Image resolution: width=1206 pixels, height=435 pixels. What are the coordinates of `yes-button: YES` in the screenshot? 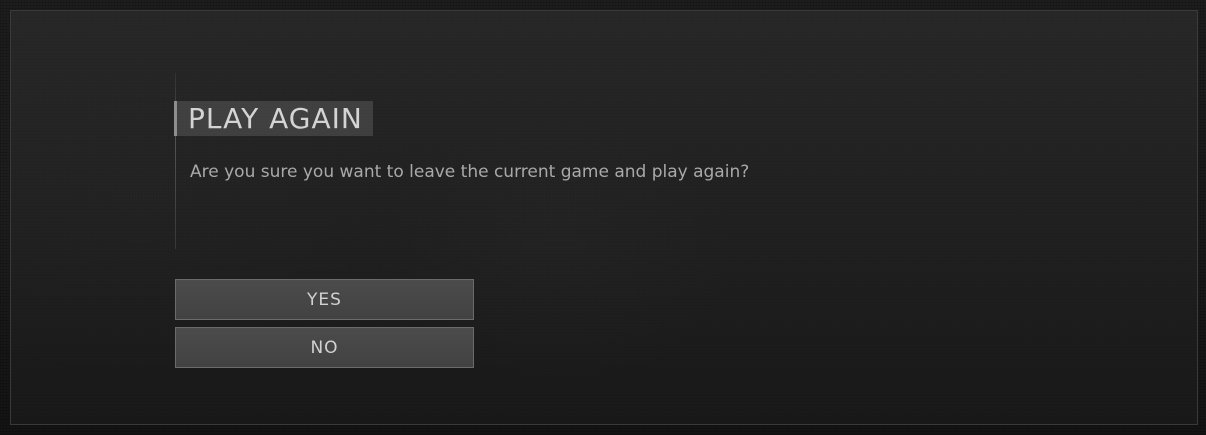 It's located at (324, 299).